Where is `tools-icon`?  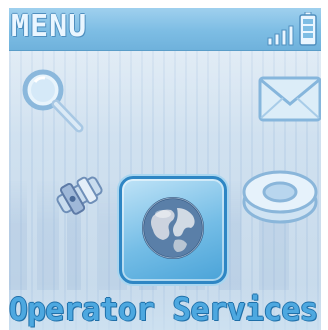 tools-icon is located at coordinates (79, 194).